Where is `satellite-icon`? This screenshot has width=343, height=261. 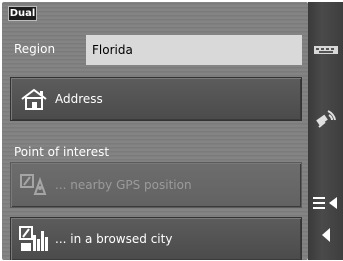
satellite-icon is located at coordinates (326, 119).